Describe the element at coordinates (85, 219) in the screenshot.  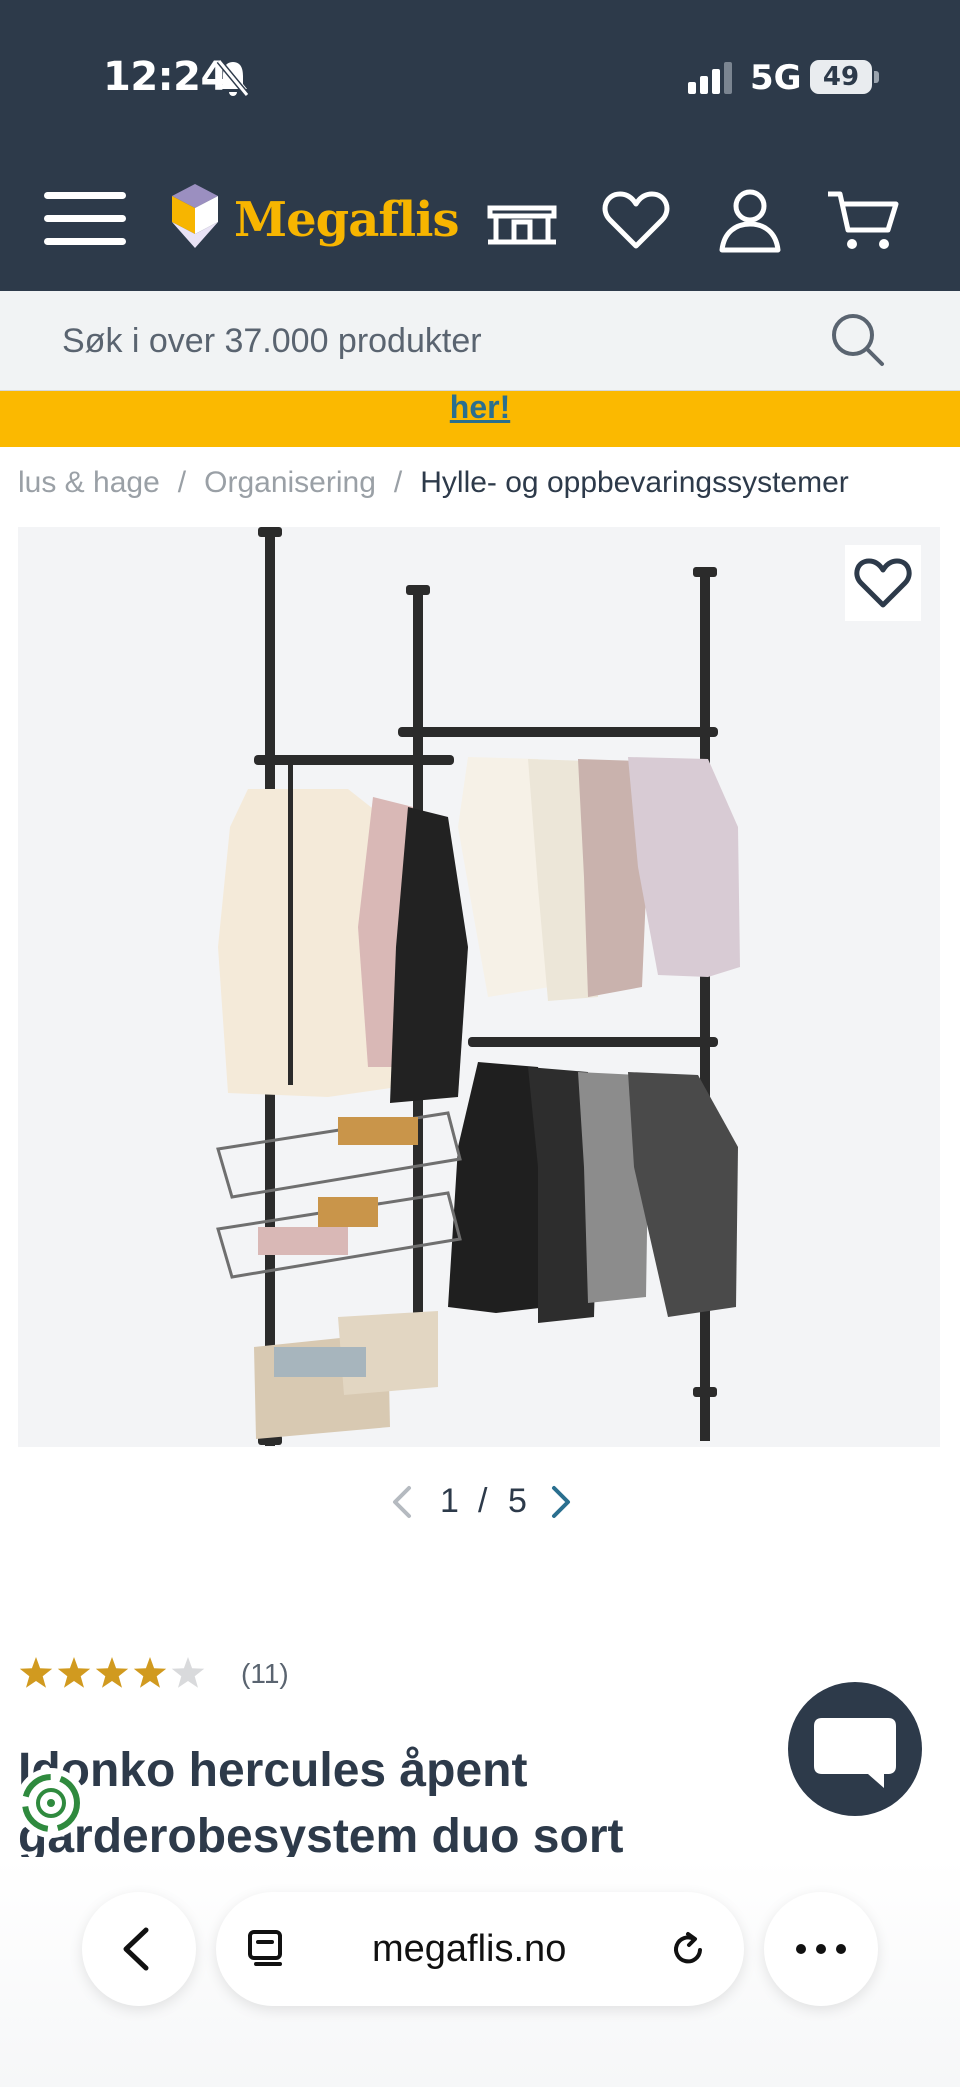
I see `menu-button` at that location.